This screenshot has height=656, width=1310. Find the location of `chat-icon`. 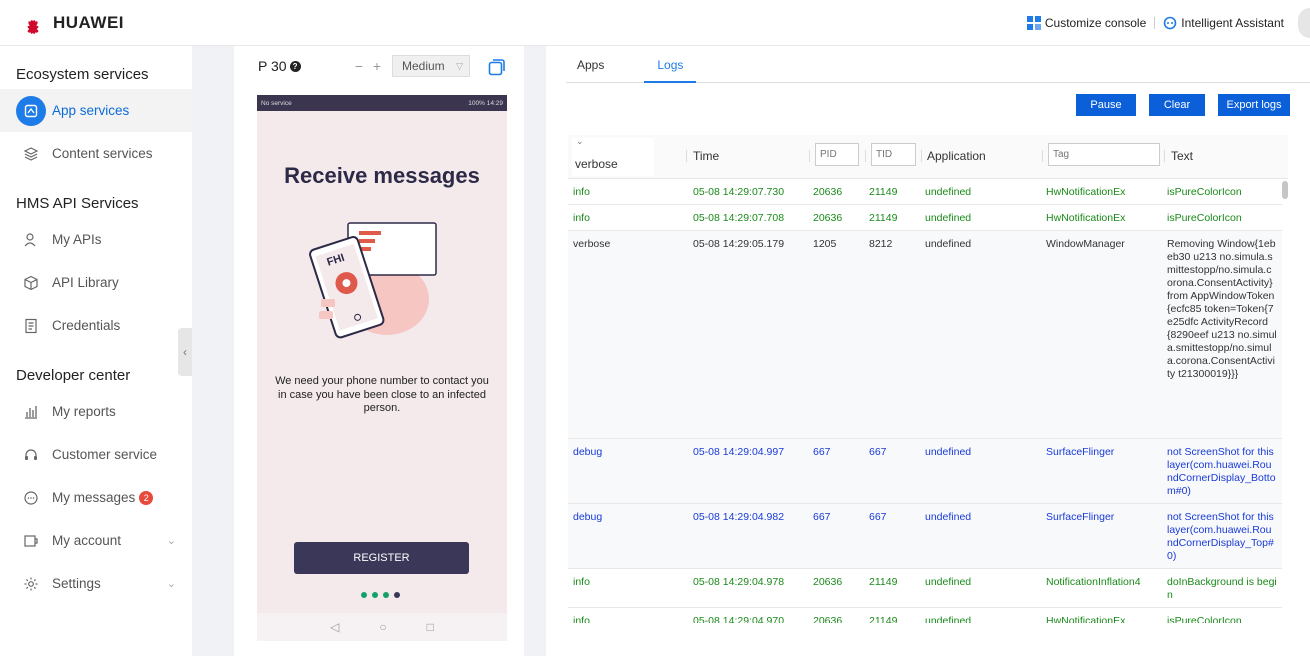

chat-icon is located at coordinates (31, 498).